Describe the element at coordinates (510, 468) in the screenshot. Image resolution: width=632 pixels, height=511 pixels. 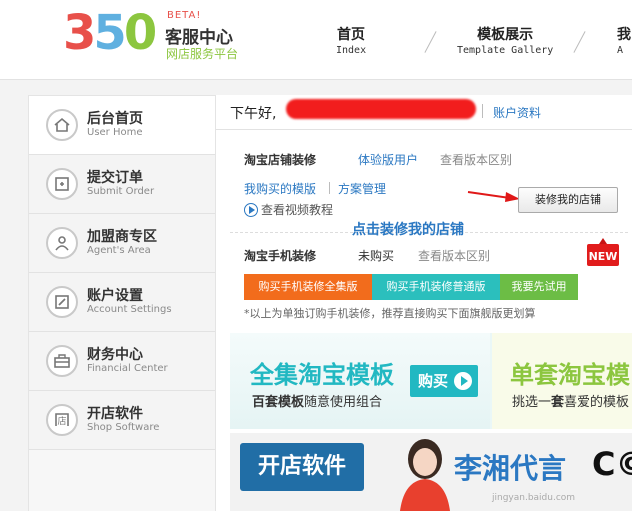
I see `spokesperson-text: 李湘代言` at that location.